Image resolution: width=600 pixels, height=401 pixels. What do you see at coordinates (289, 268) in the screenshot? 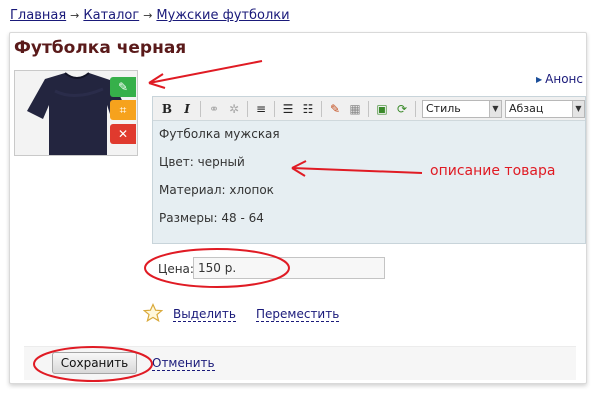
I see `price-input` at bounding box center [289, 268].